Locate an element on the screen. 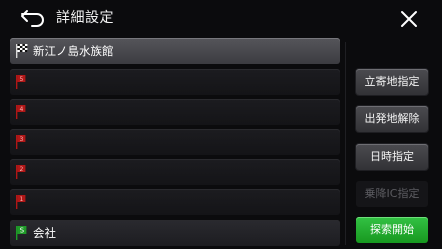  add-waypoint-button: 立寄地指定 is located at coordinates (392, 82).